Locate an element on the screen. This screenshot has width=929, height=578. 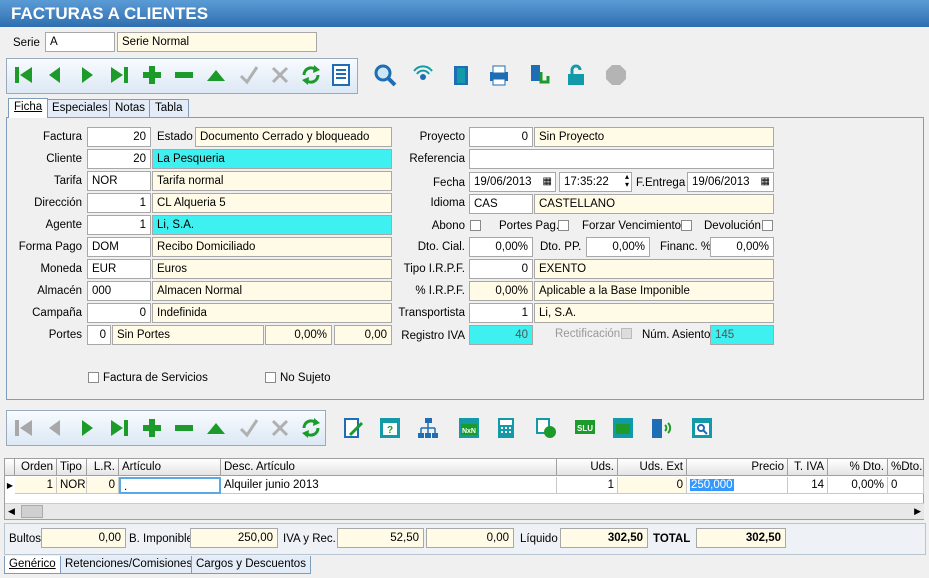
financ-input: 0,00% is located at coordinates (742, 247).